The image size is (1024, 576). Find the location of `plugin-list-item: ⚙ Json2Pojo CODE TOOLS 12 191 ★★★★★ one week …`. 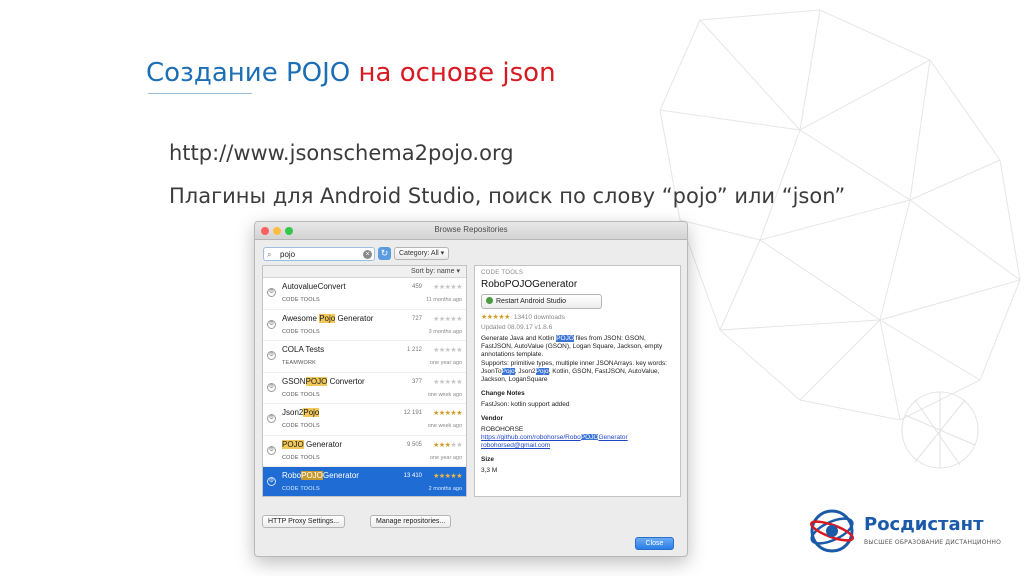

plugin-list-item: ⚙ Json2Pojo CODE TOOLS 12 191 ★★★★★ one week … is located at coordinates (364, 420).